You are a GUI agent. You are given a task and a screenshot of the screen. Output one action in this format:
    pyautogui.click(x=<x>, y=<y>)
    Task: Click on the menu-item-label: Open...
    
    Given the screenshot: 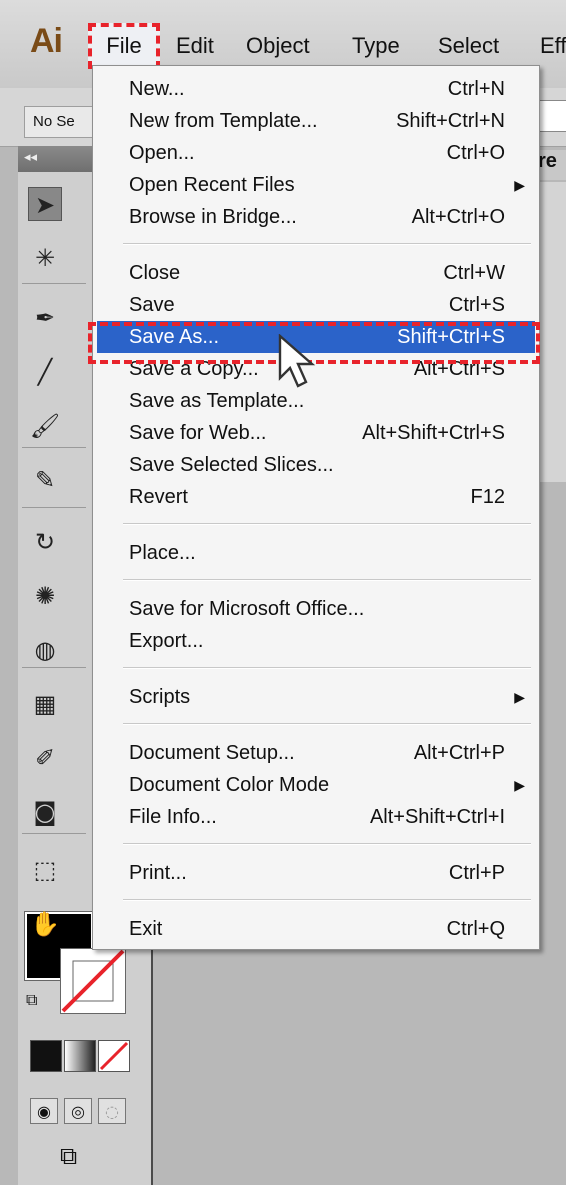 What is the action you would take?
    pyautogui.click(x=162, y=153)
    